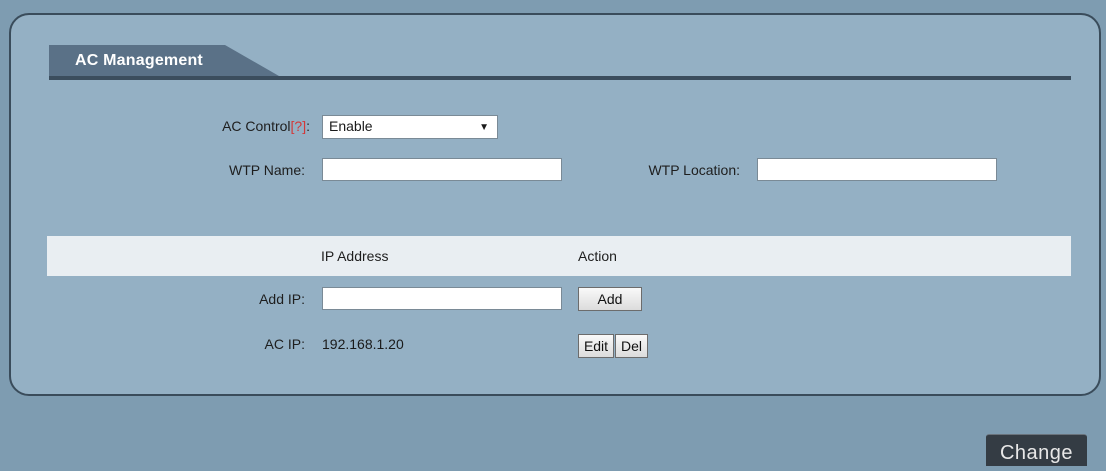 This screenshot has width=1106, height=471. What do you see at coordinates (442, 169) in the screenshot?
I see `wtp-name-input` at bounding box center [442, 169].